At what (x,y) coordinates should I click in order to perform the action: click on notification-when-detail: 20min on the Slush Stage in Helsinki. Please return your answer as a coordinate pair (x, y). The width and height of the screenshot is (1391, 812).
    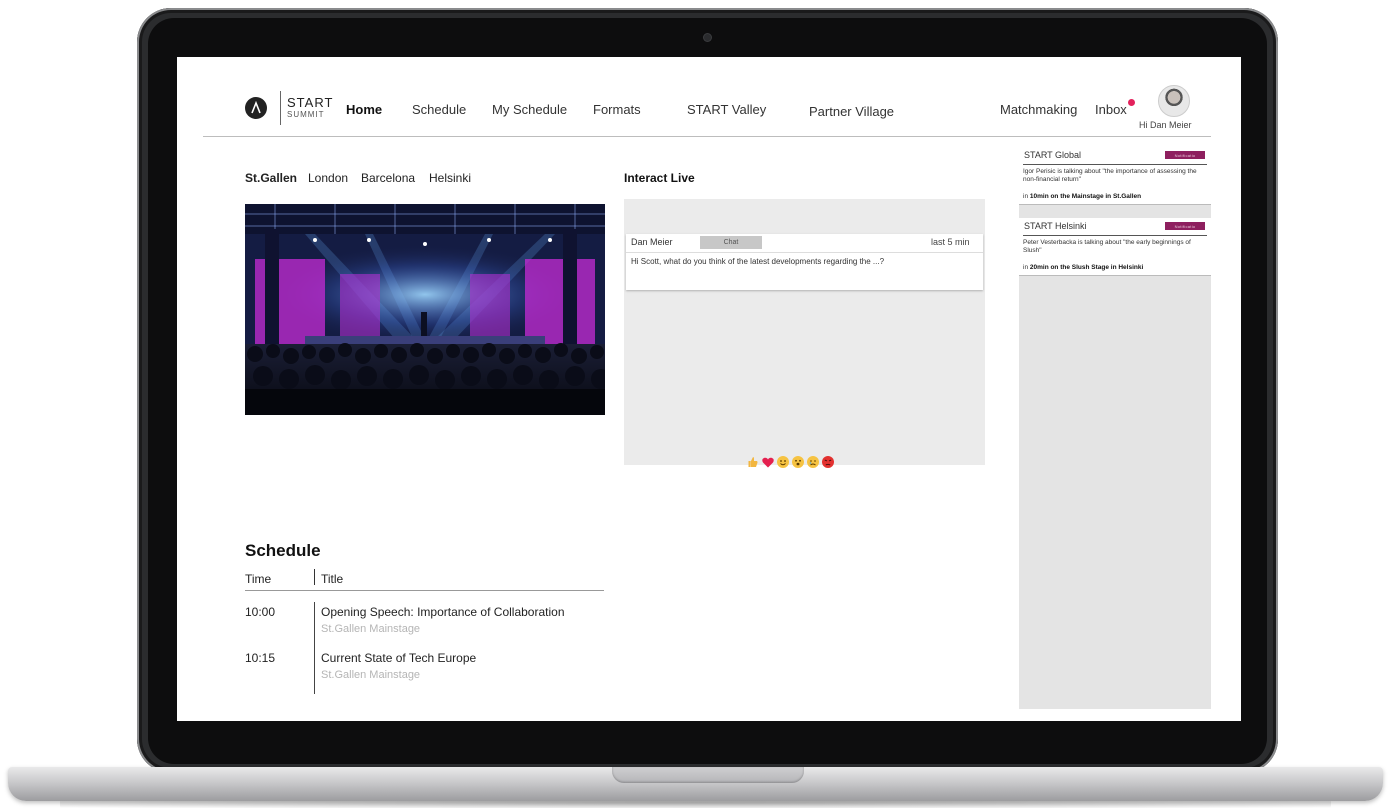
    Looking at the image, I should click on (1086, 267).